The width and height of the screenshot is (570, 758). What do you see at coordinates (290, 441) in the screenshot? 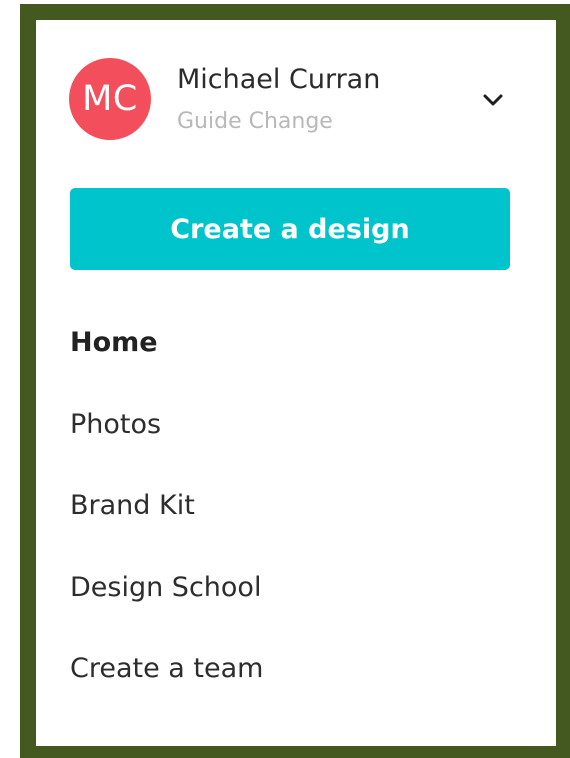
I see `nav-item-photos: Photos` at bounding box center [290, 441].